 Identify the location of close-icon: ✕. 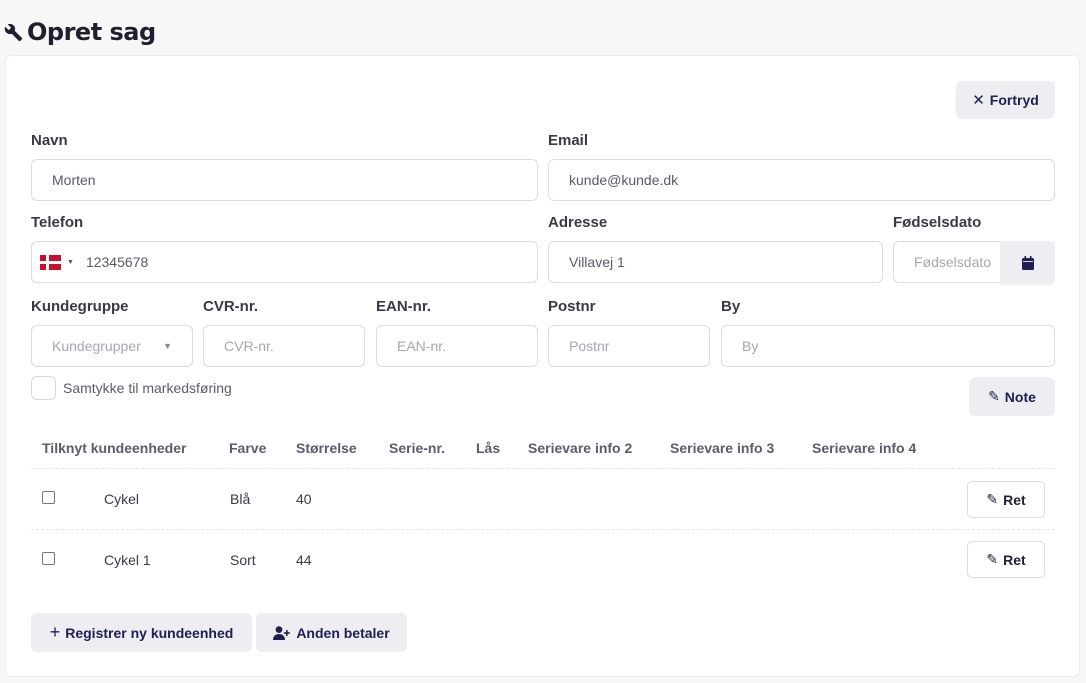
(978, 100).